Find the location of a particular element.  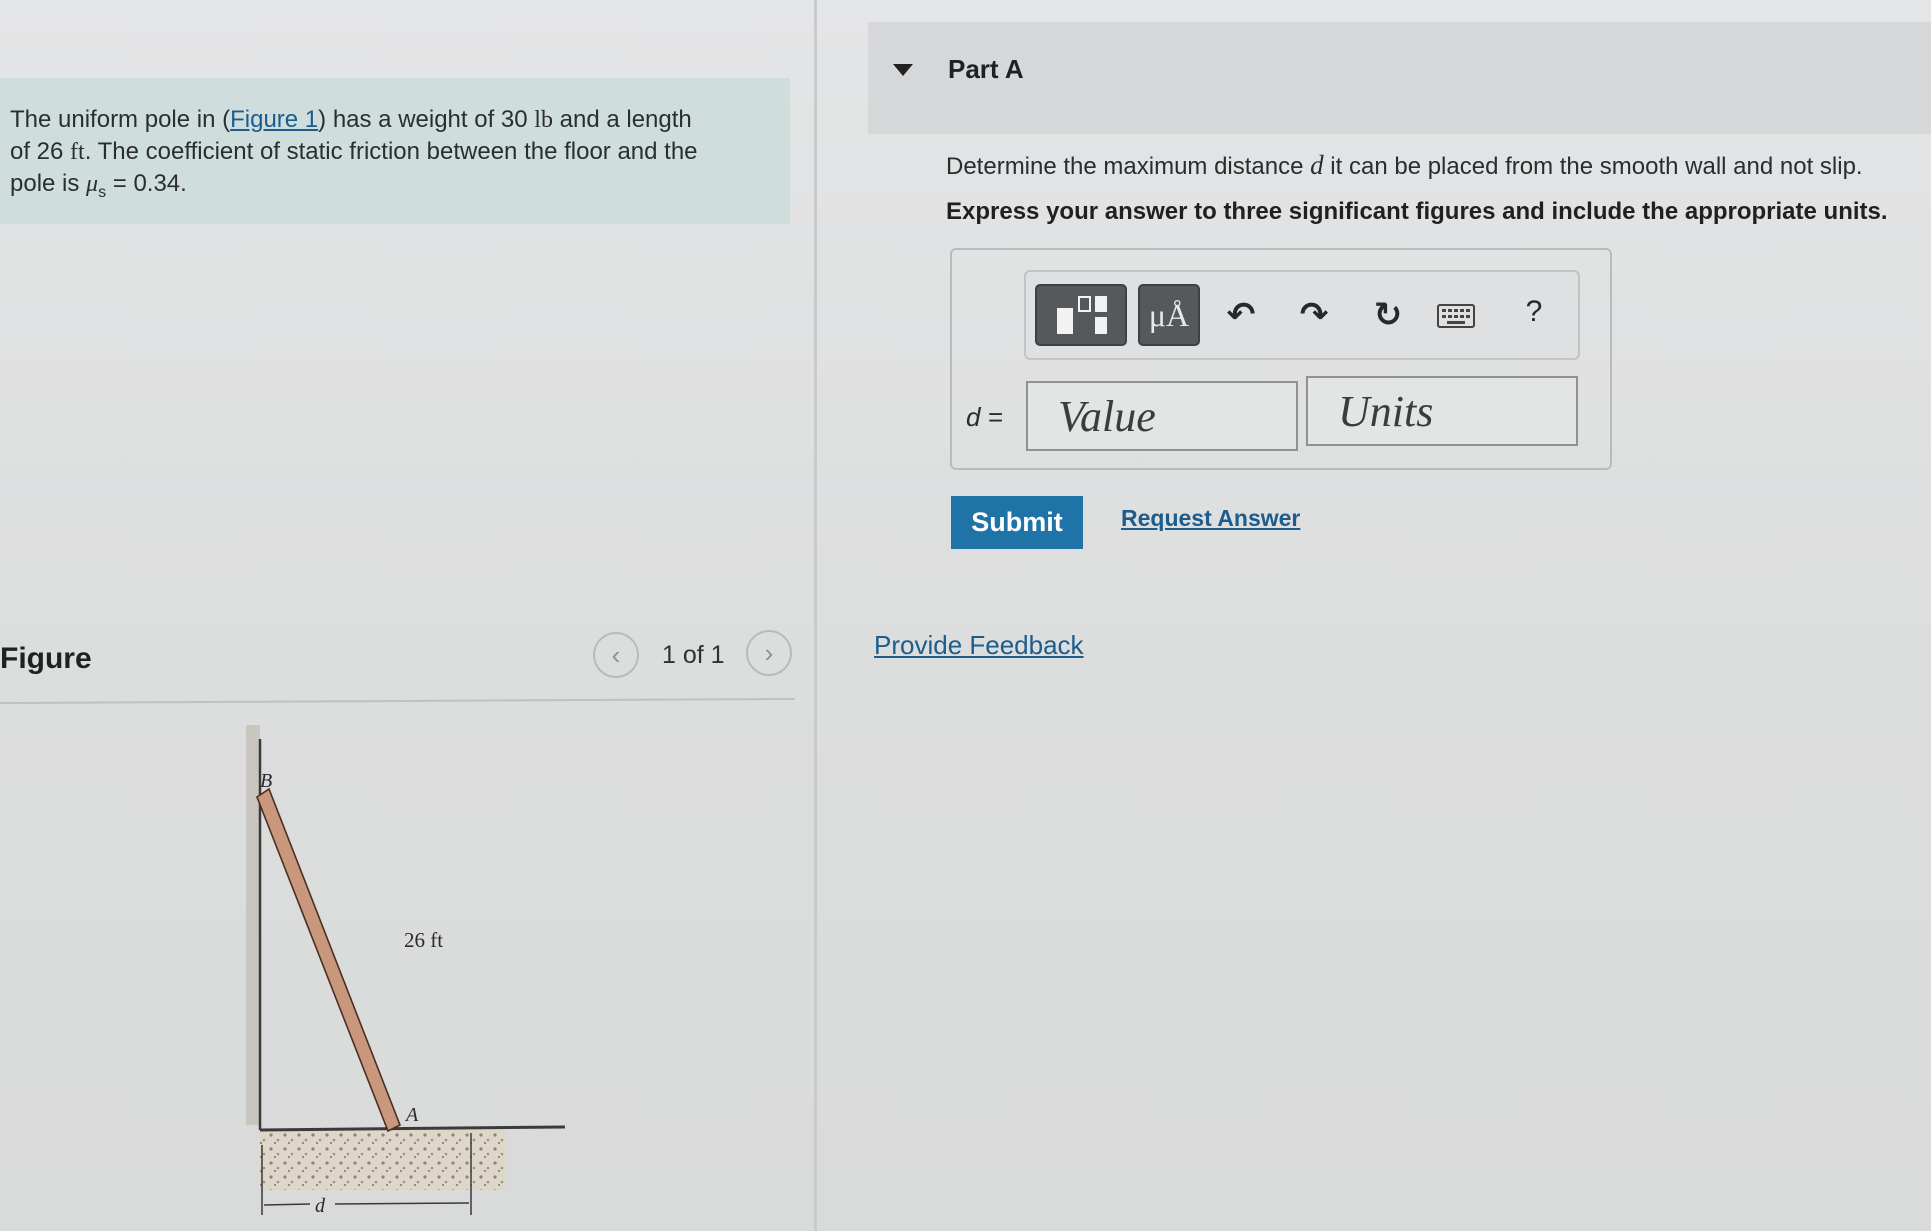

part-title: Part A is located at coordinates (986, 69).